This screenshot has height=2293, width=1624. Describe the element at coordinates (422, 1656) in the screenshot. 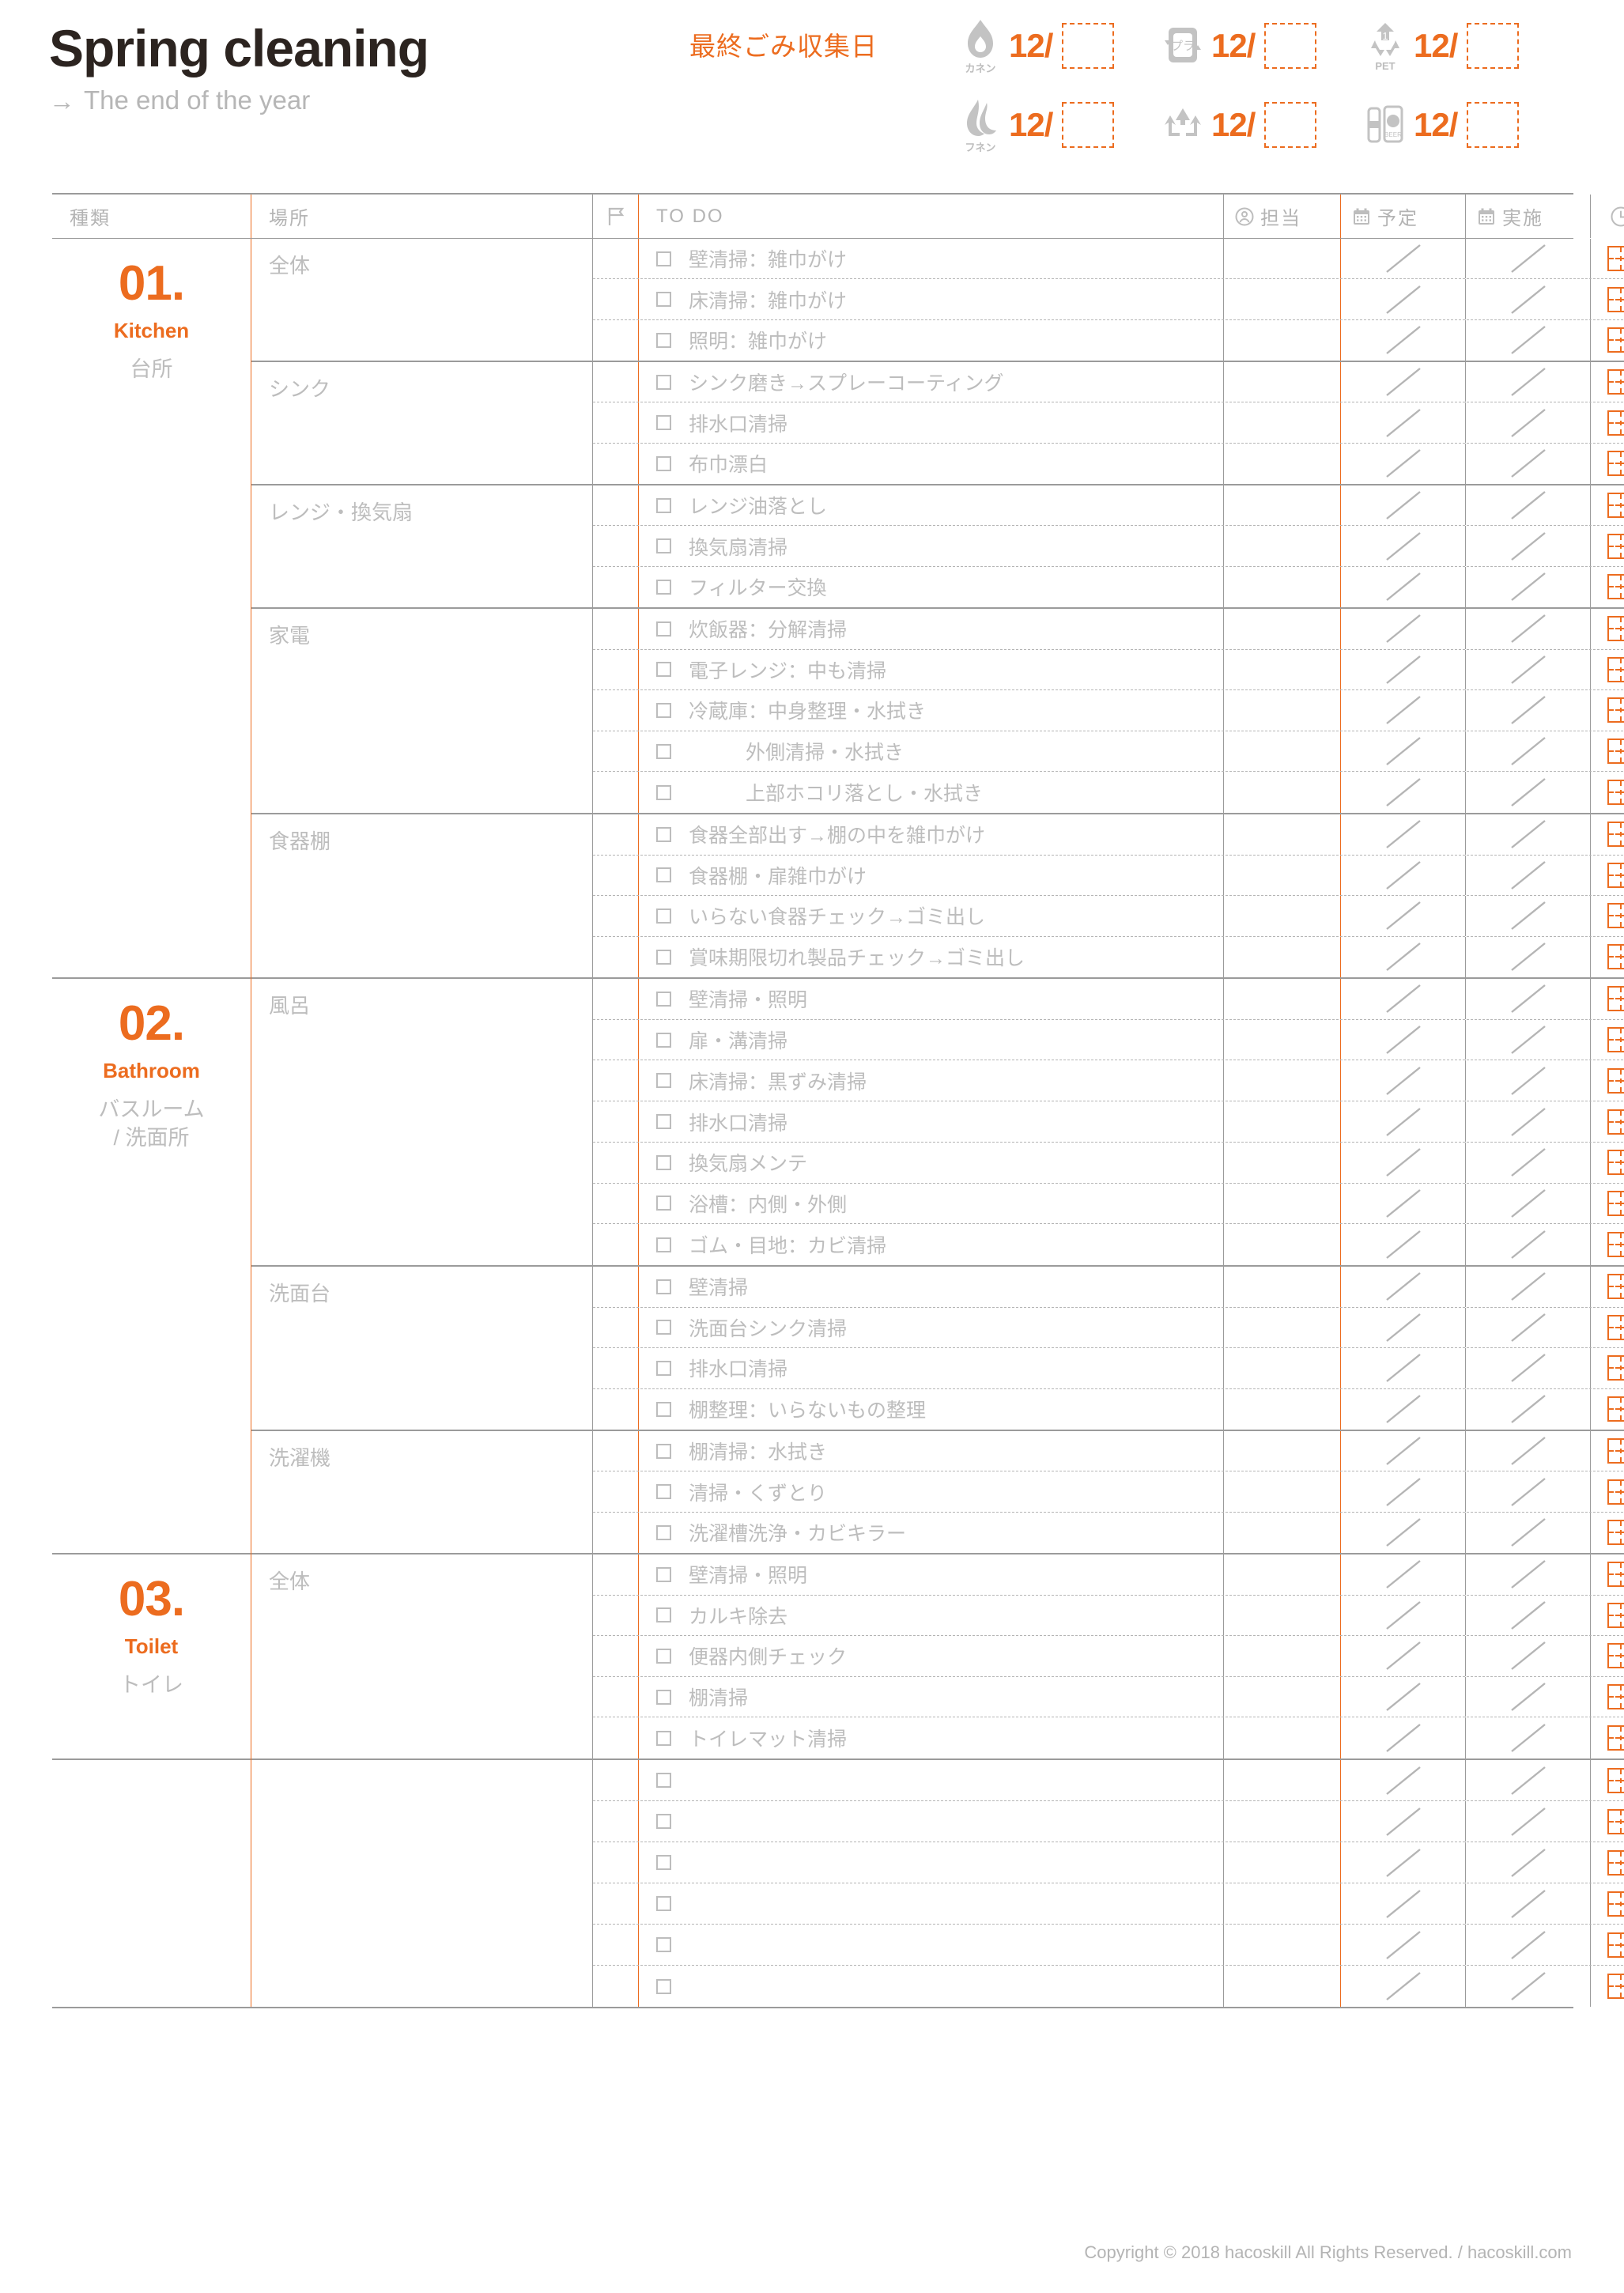

I see `place-name: 全体` at that location.